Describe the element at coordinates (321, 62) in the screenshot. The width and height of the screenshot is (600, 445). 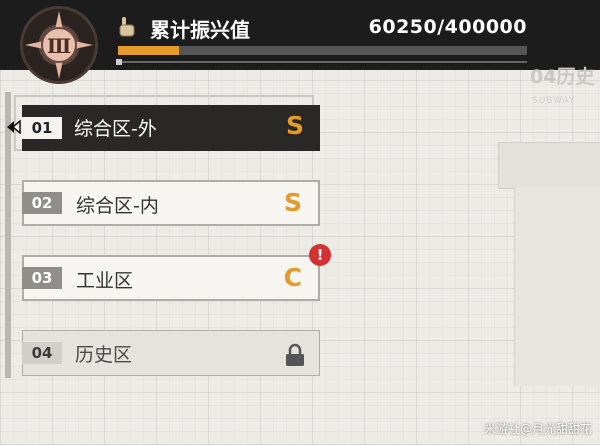
I see `progress-baseline` at that location.